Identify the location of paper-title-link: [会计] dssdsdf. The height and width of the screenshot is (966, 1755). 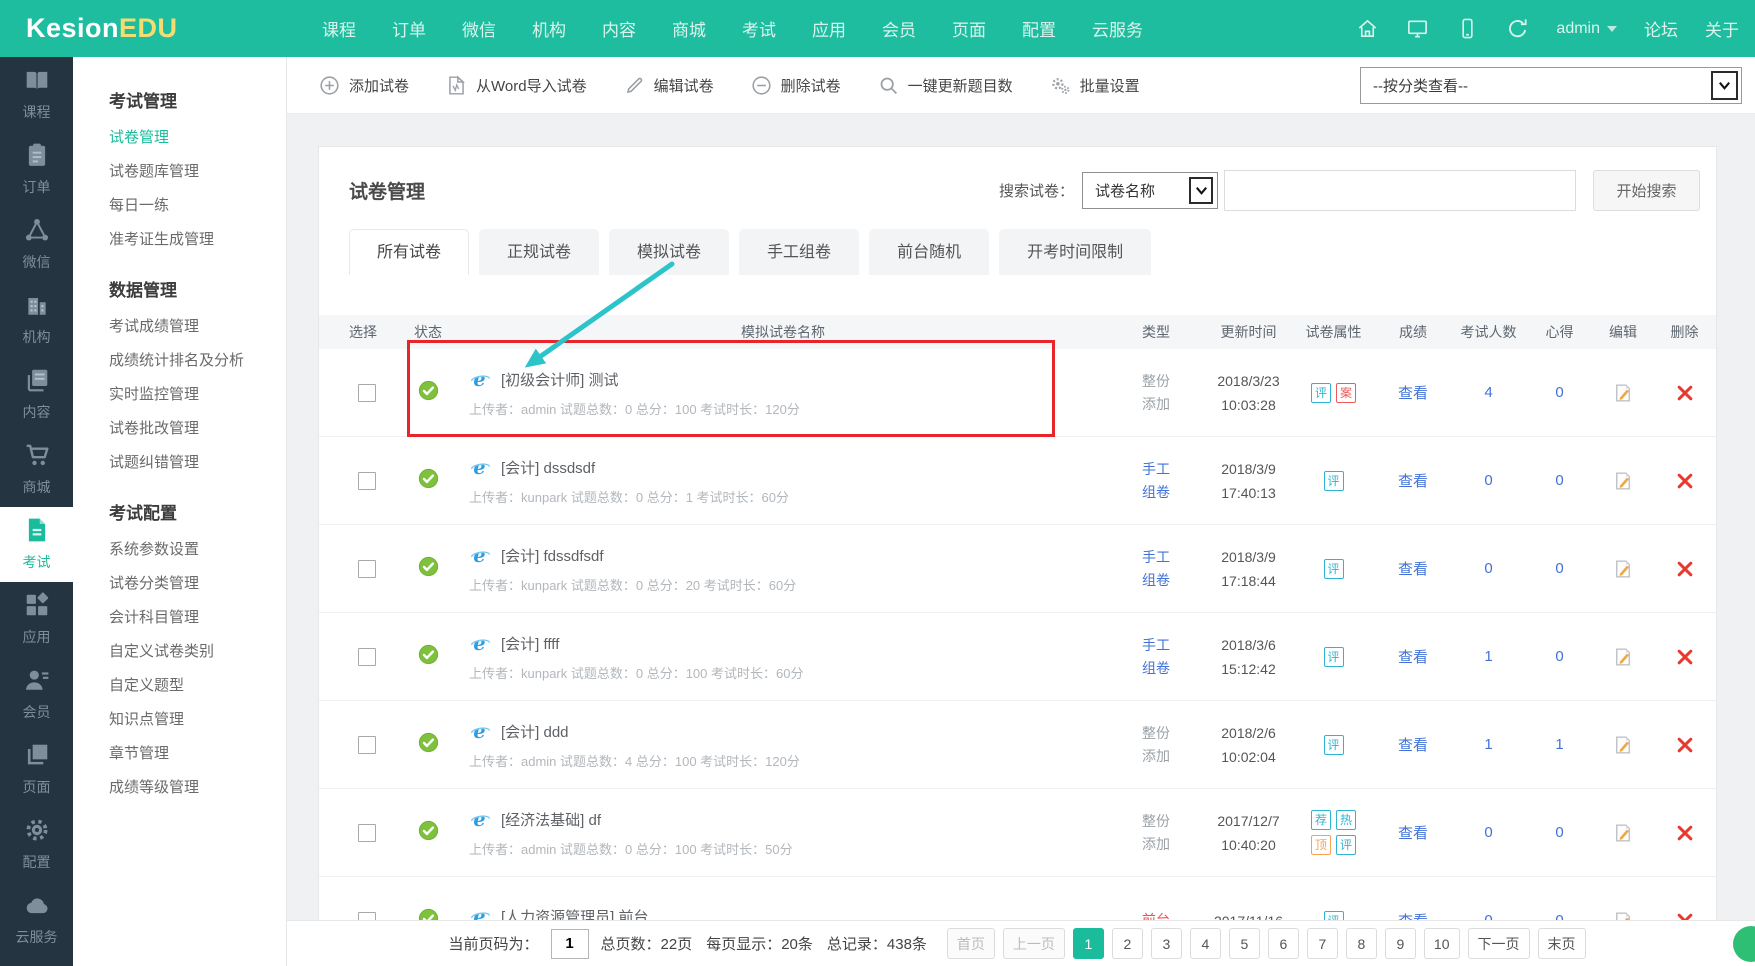
(548, 467).